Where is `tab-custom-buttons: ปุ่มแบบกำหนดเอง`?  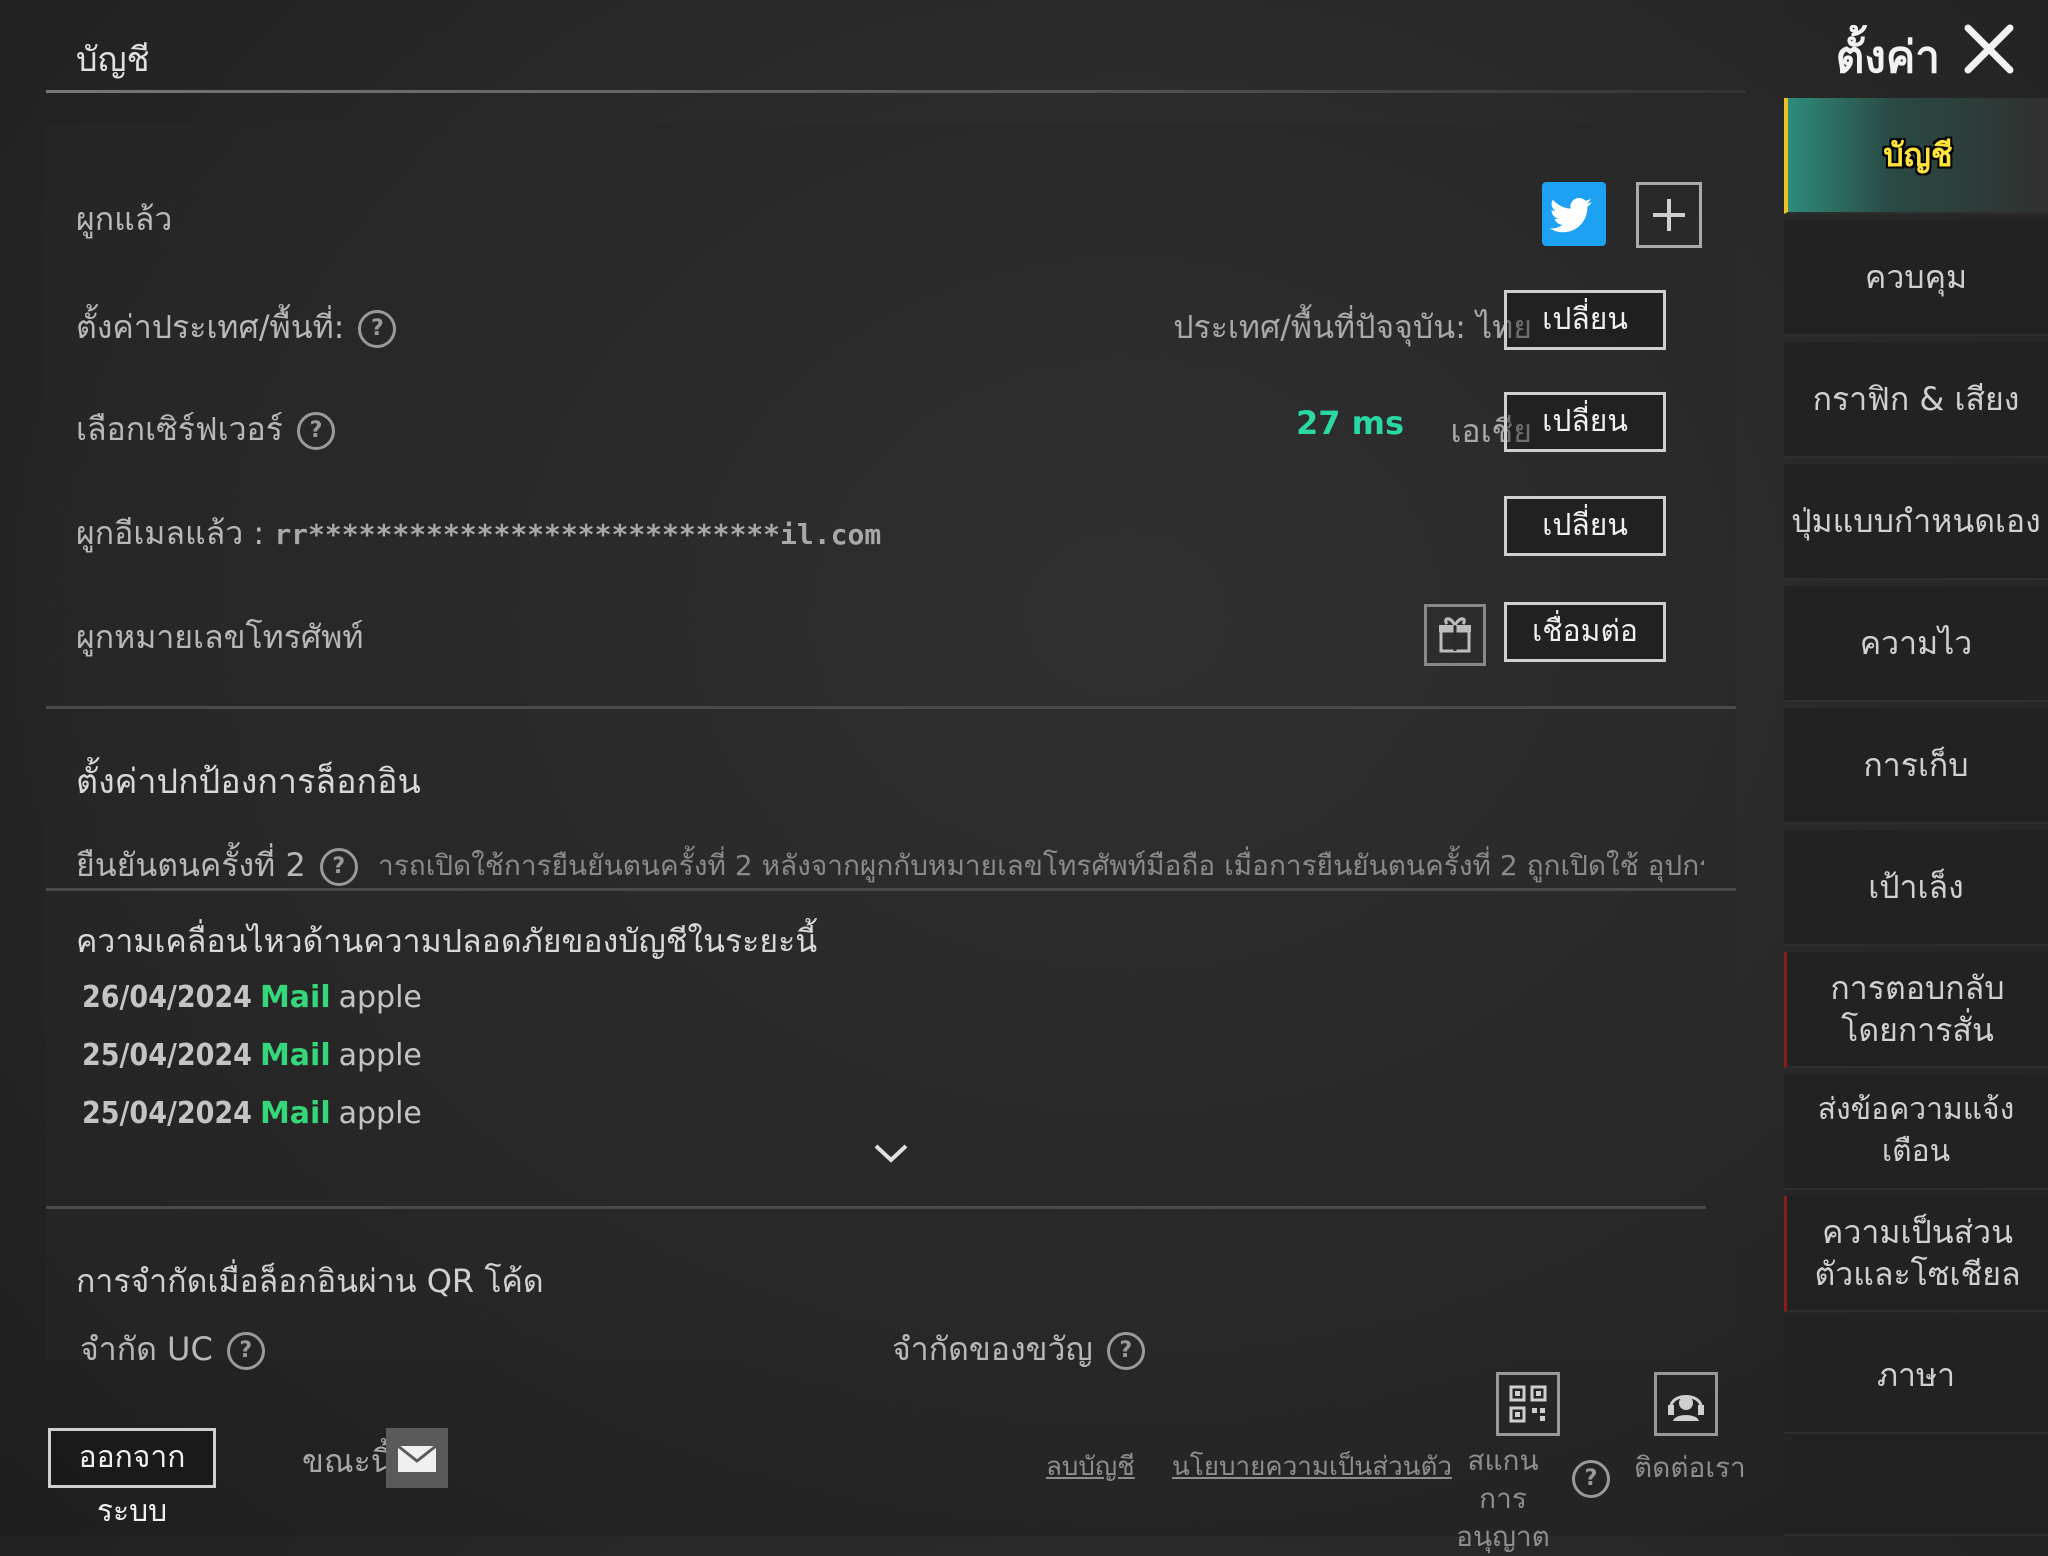
tab-custom-buttons: ปุ่มแบบกำหนดเอง is located at coordinates (1916, 522).